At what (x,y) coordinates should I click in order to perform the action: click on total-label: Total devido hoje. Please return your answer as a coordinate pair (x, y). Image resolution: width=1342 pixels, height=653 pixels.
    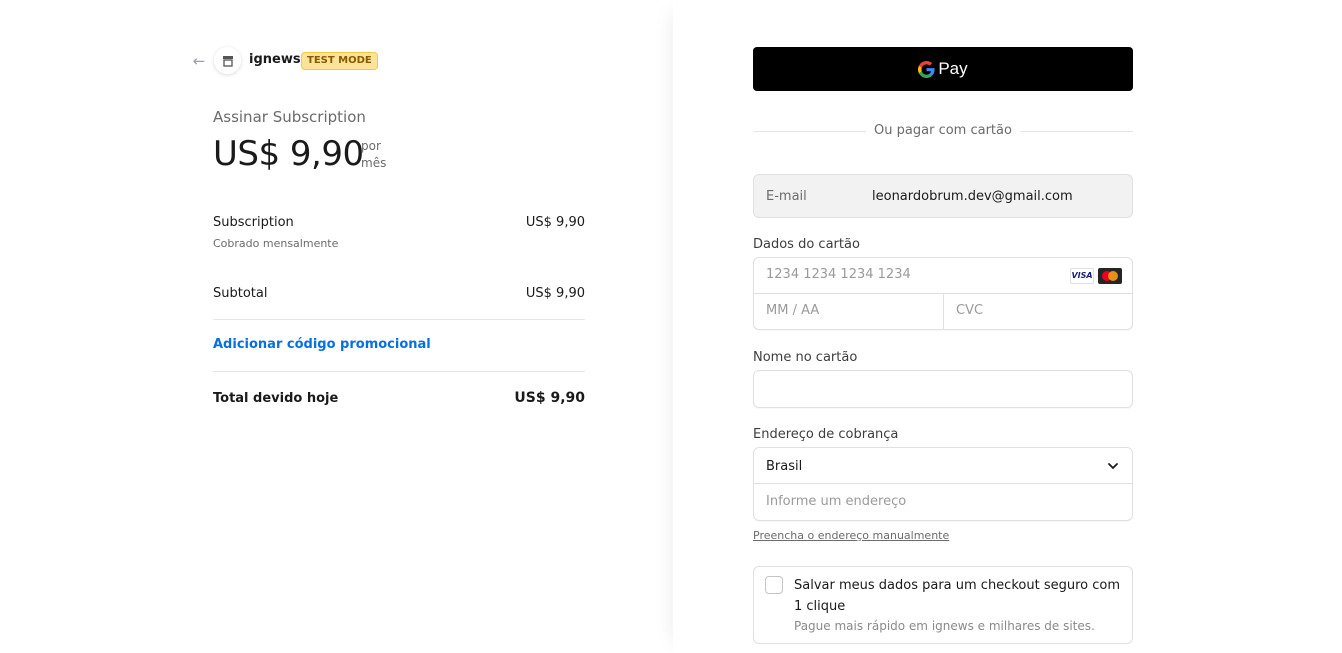
    Looking at the image, I should click on (276, 398).